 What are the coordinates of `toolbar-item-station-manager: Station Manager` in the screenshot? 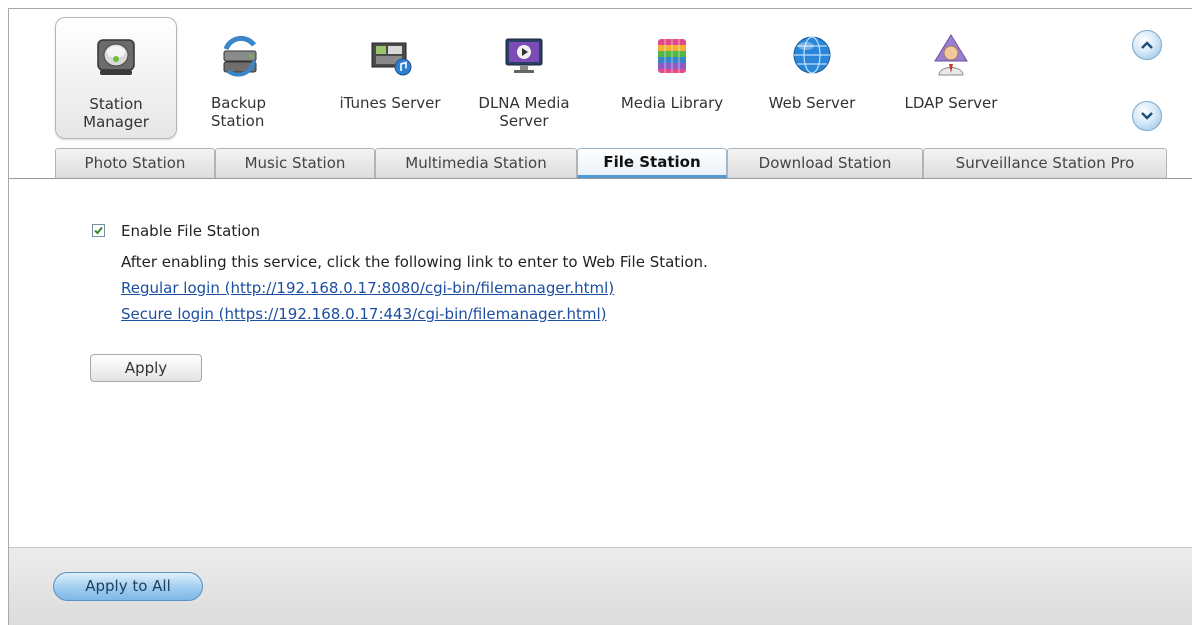 It's located at (116, 78).